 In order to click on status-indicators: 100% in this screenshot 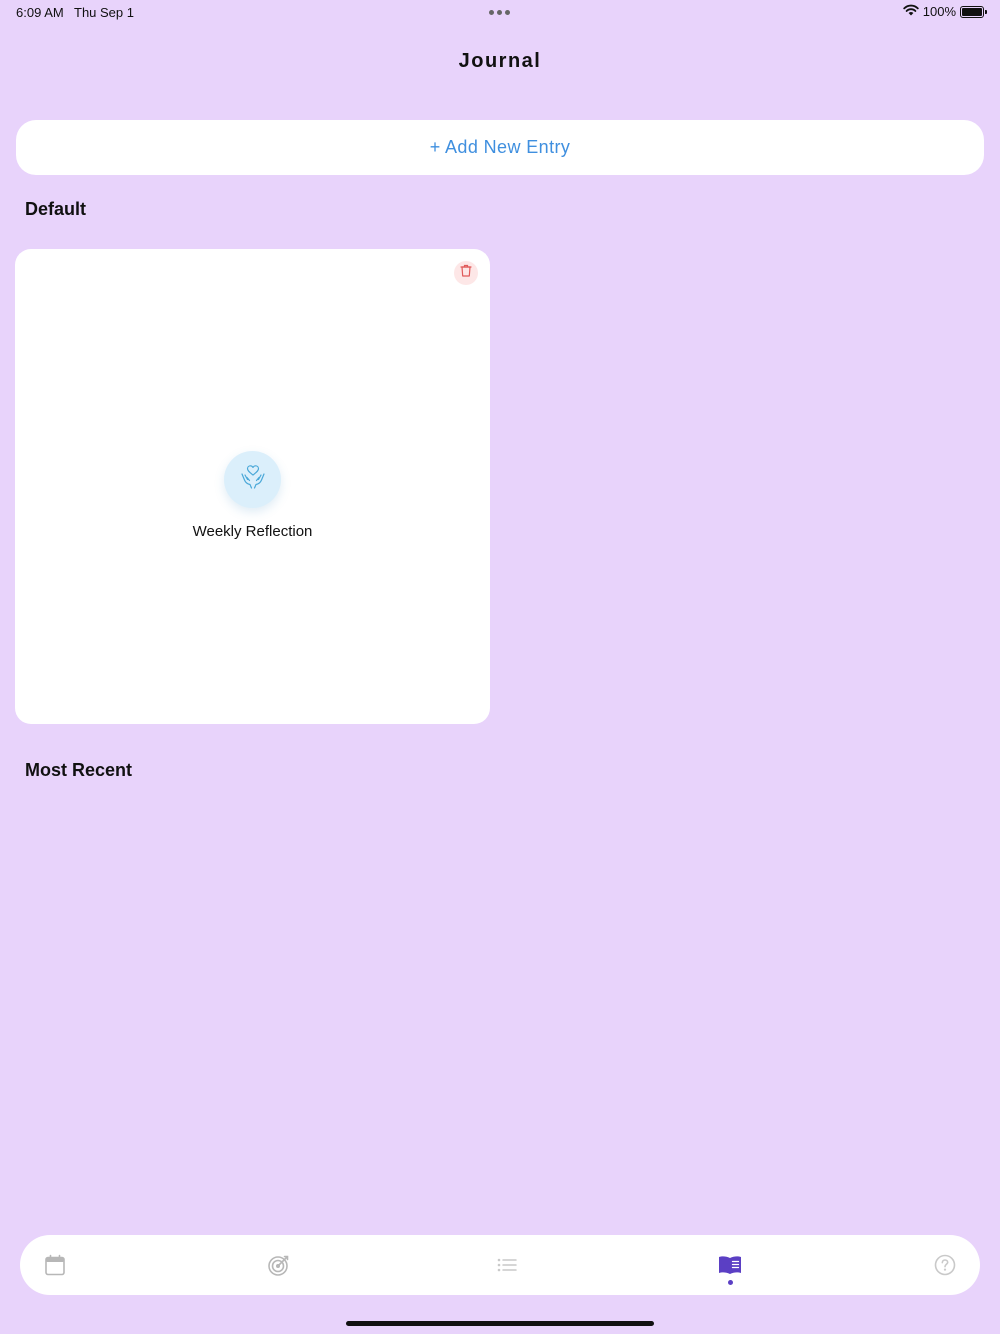, I will do `click(945, 11)`.